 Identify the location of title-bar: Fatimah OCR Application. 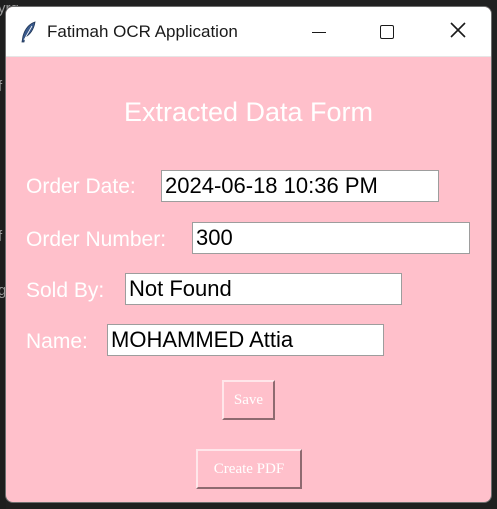
(248, 32).